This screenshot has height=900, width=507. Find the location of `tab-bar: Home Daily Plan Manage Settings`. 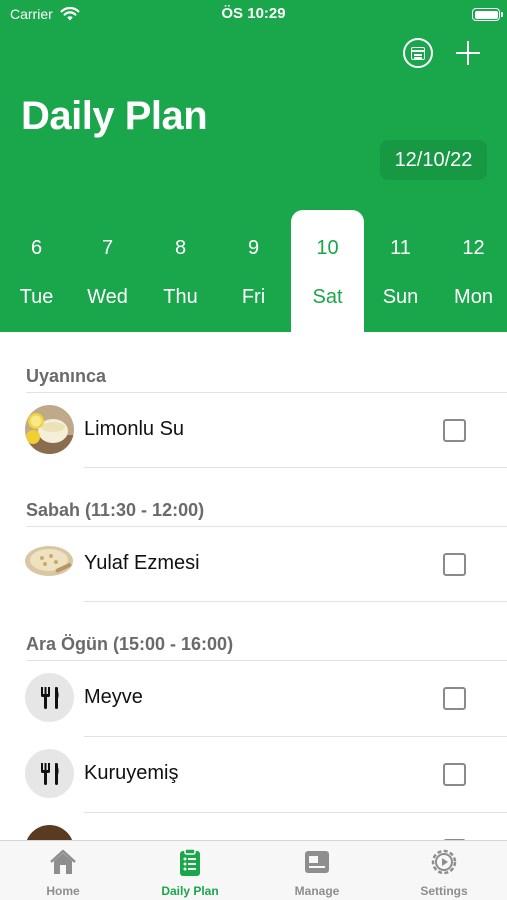

tab-bar: Home Daily Plan Manage Settings is located at coordinates (253, 870).